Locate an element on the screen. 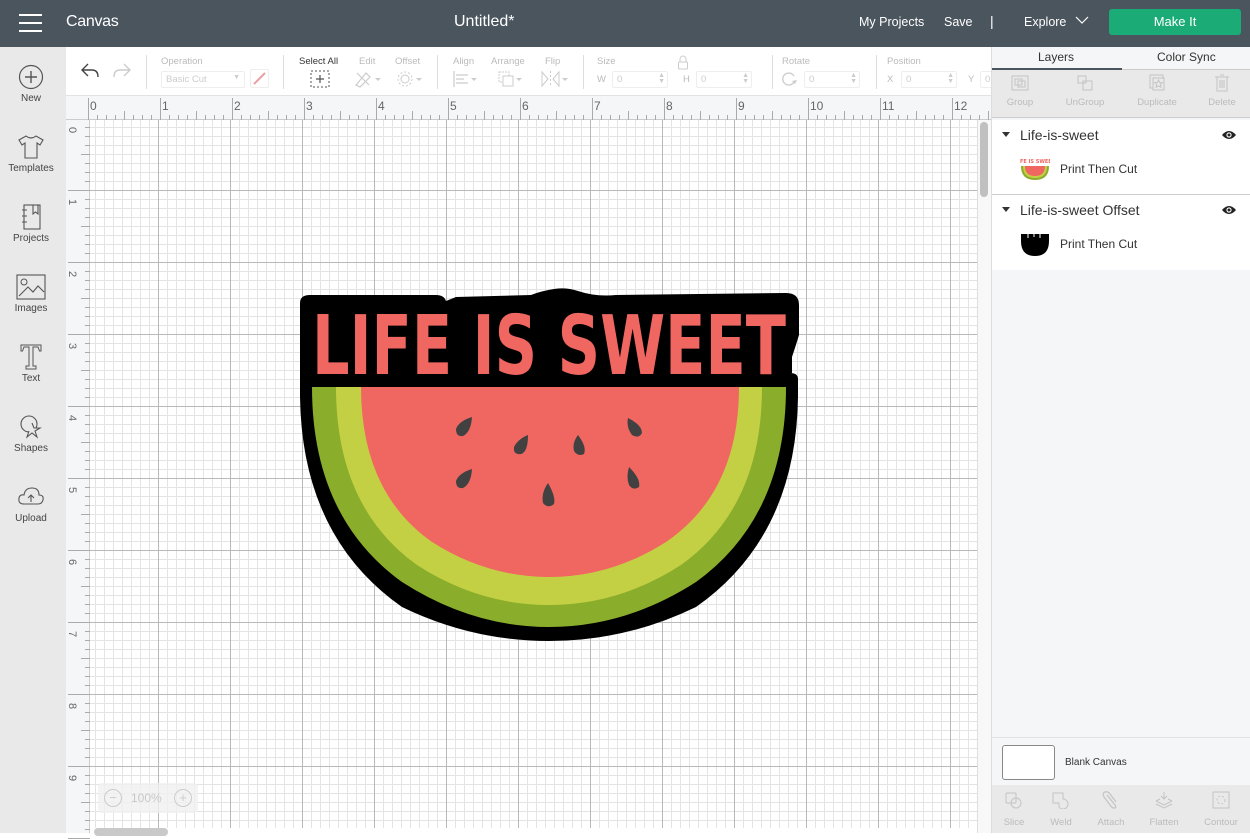 The image size is (1250, 839). layer-name: Life-is-sweet Offset is located at coordinates (1080, 210).